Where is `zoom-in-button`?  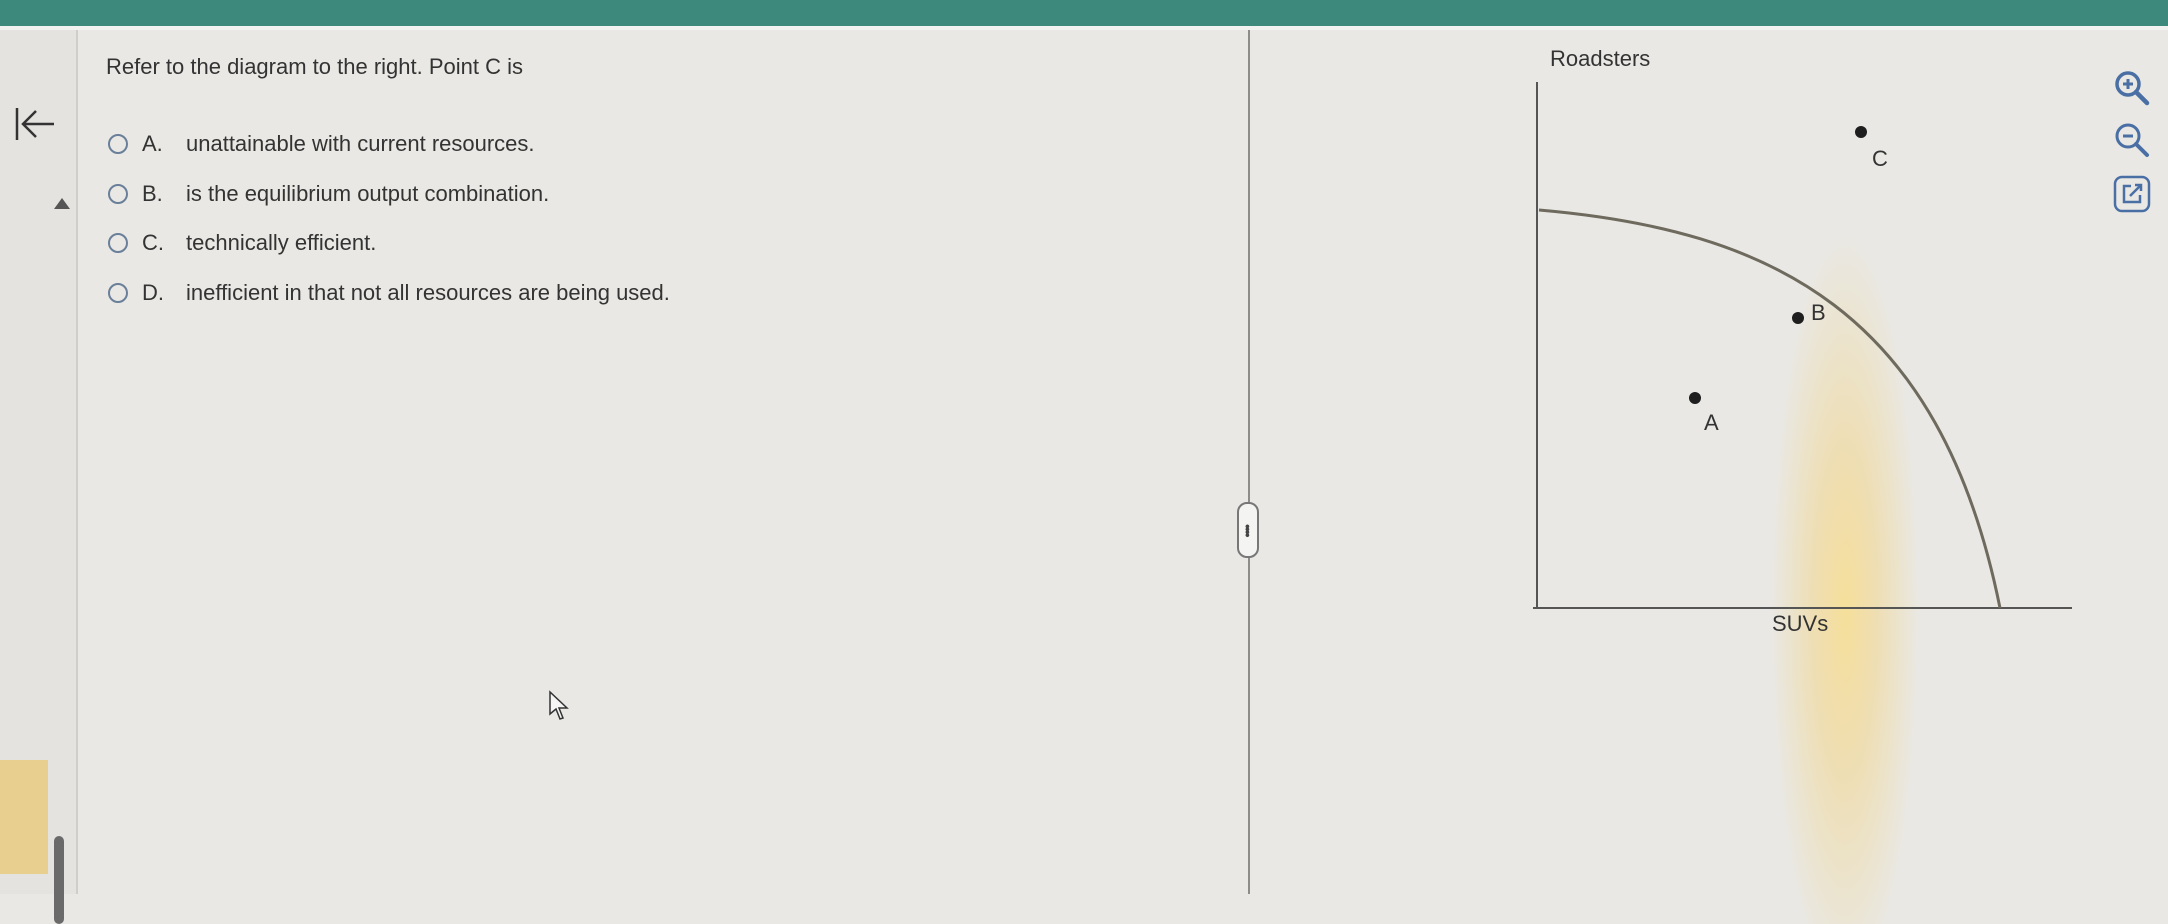
zoom-in-button is located at coordinates (2132, 88).